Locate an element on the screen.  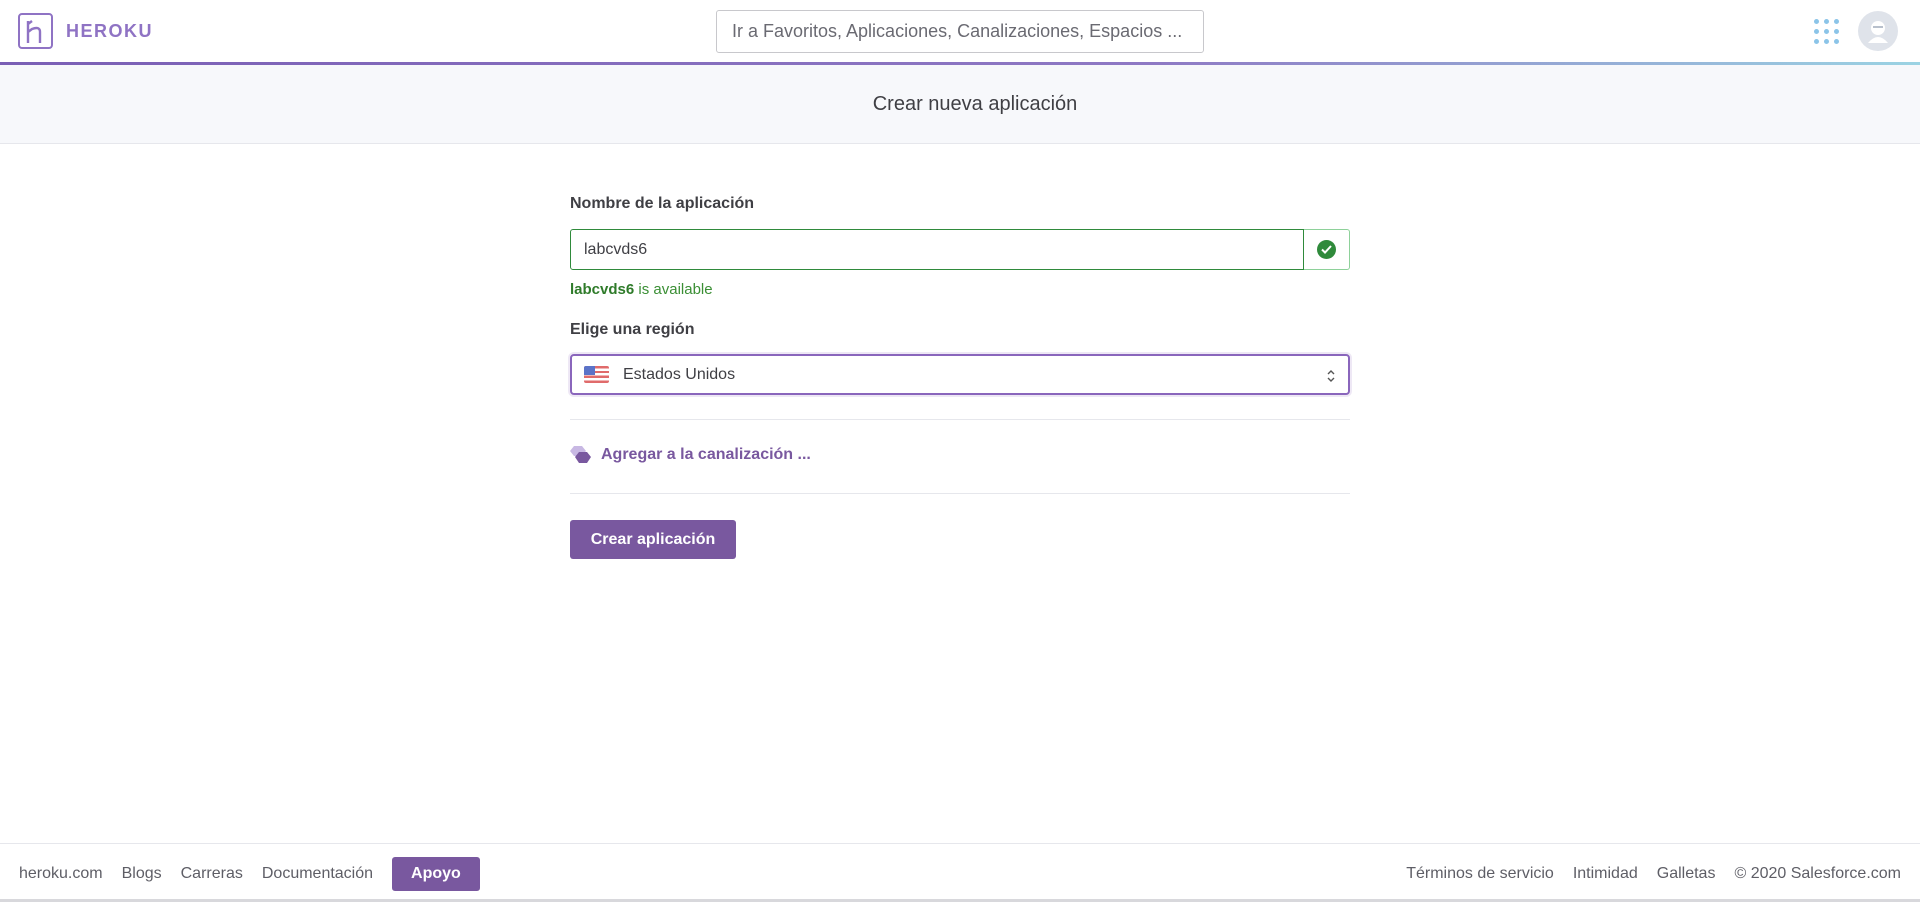
user-avatar-icon is located at coordinates (1878, 32).